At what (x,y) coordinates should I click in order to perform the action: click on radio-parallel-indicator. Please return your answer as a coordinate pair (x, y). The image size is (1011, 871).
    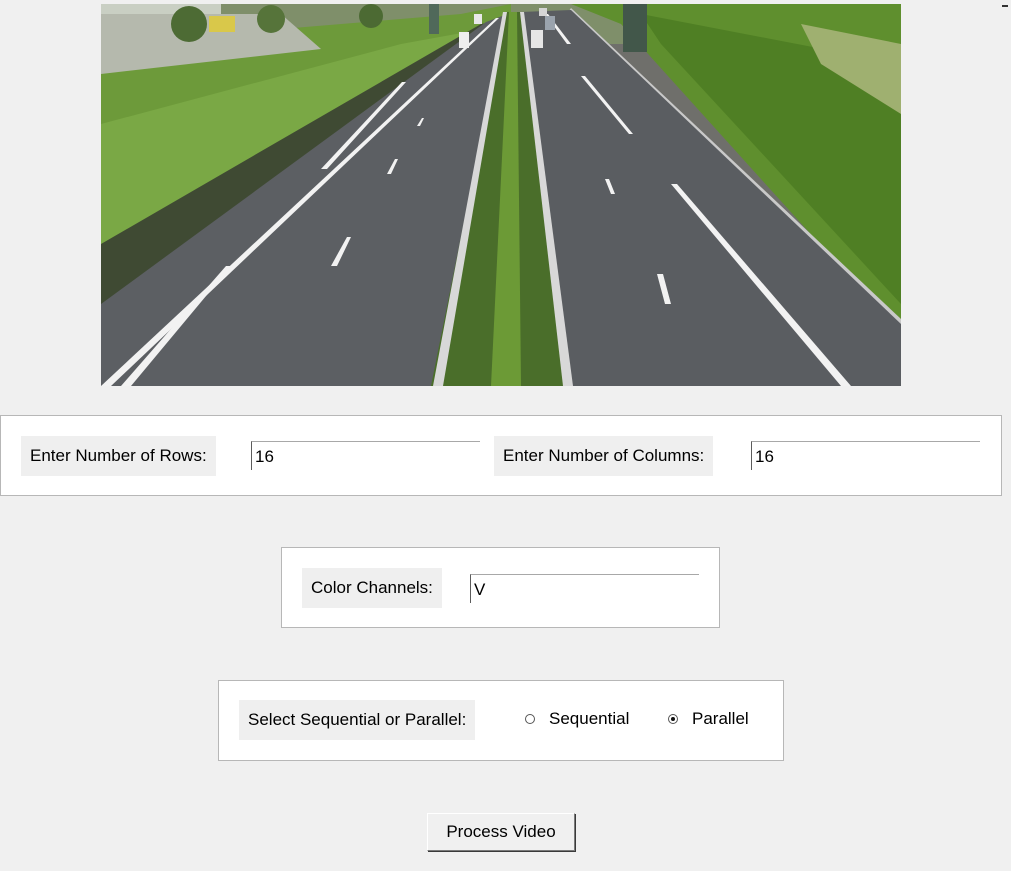
    Looking at the image, I should click on (673, 719).